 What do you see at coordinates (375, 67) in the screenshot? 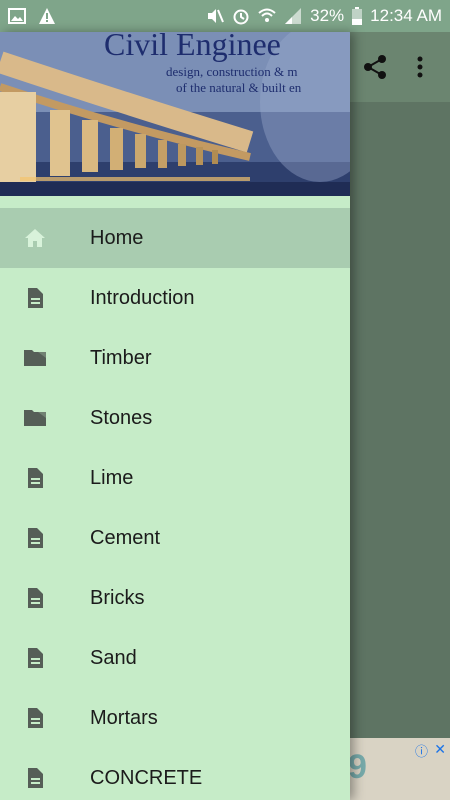
I see `share-icon` at bounding box center [375, 67].